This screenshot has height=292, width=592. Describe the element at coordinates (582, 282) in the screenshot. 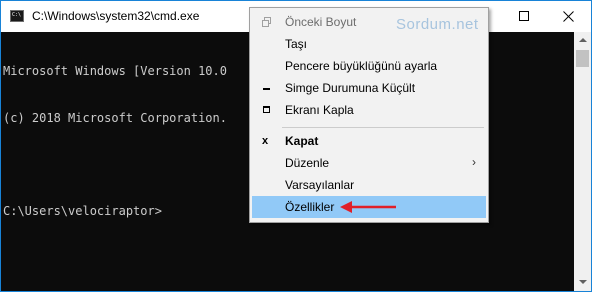

I see `scroll-down-button` at that location.